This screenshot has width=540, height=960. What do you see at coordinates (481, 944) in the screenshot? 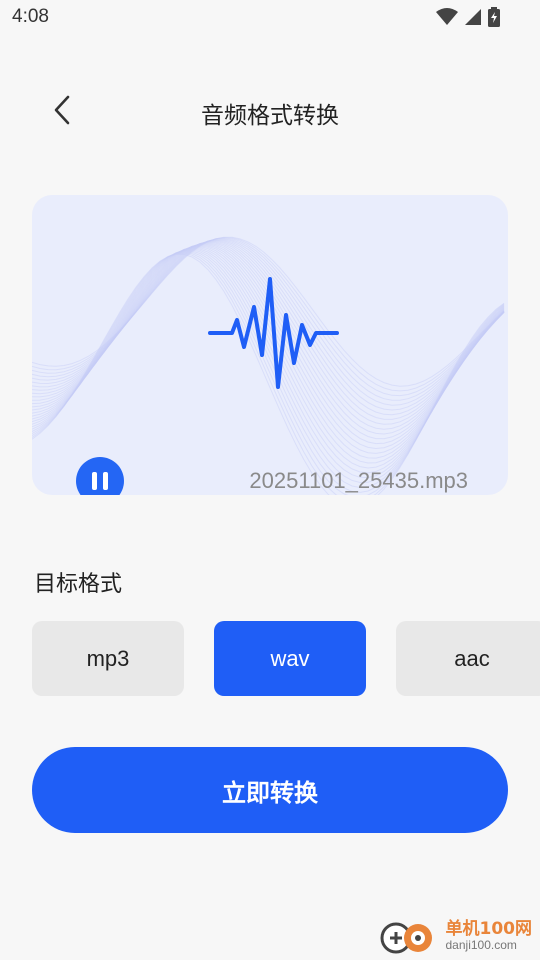
I see `watermark-site: danji100.com` at bounding box center [481, 944].